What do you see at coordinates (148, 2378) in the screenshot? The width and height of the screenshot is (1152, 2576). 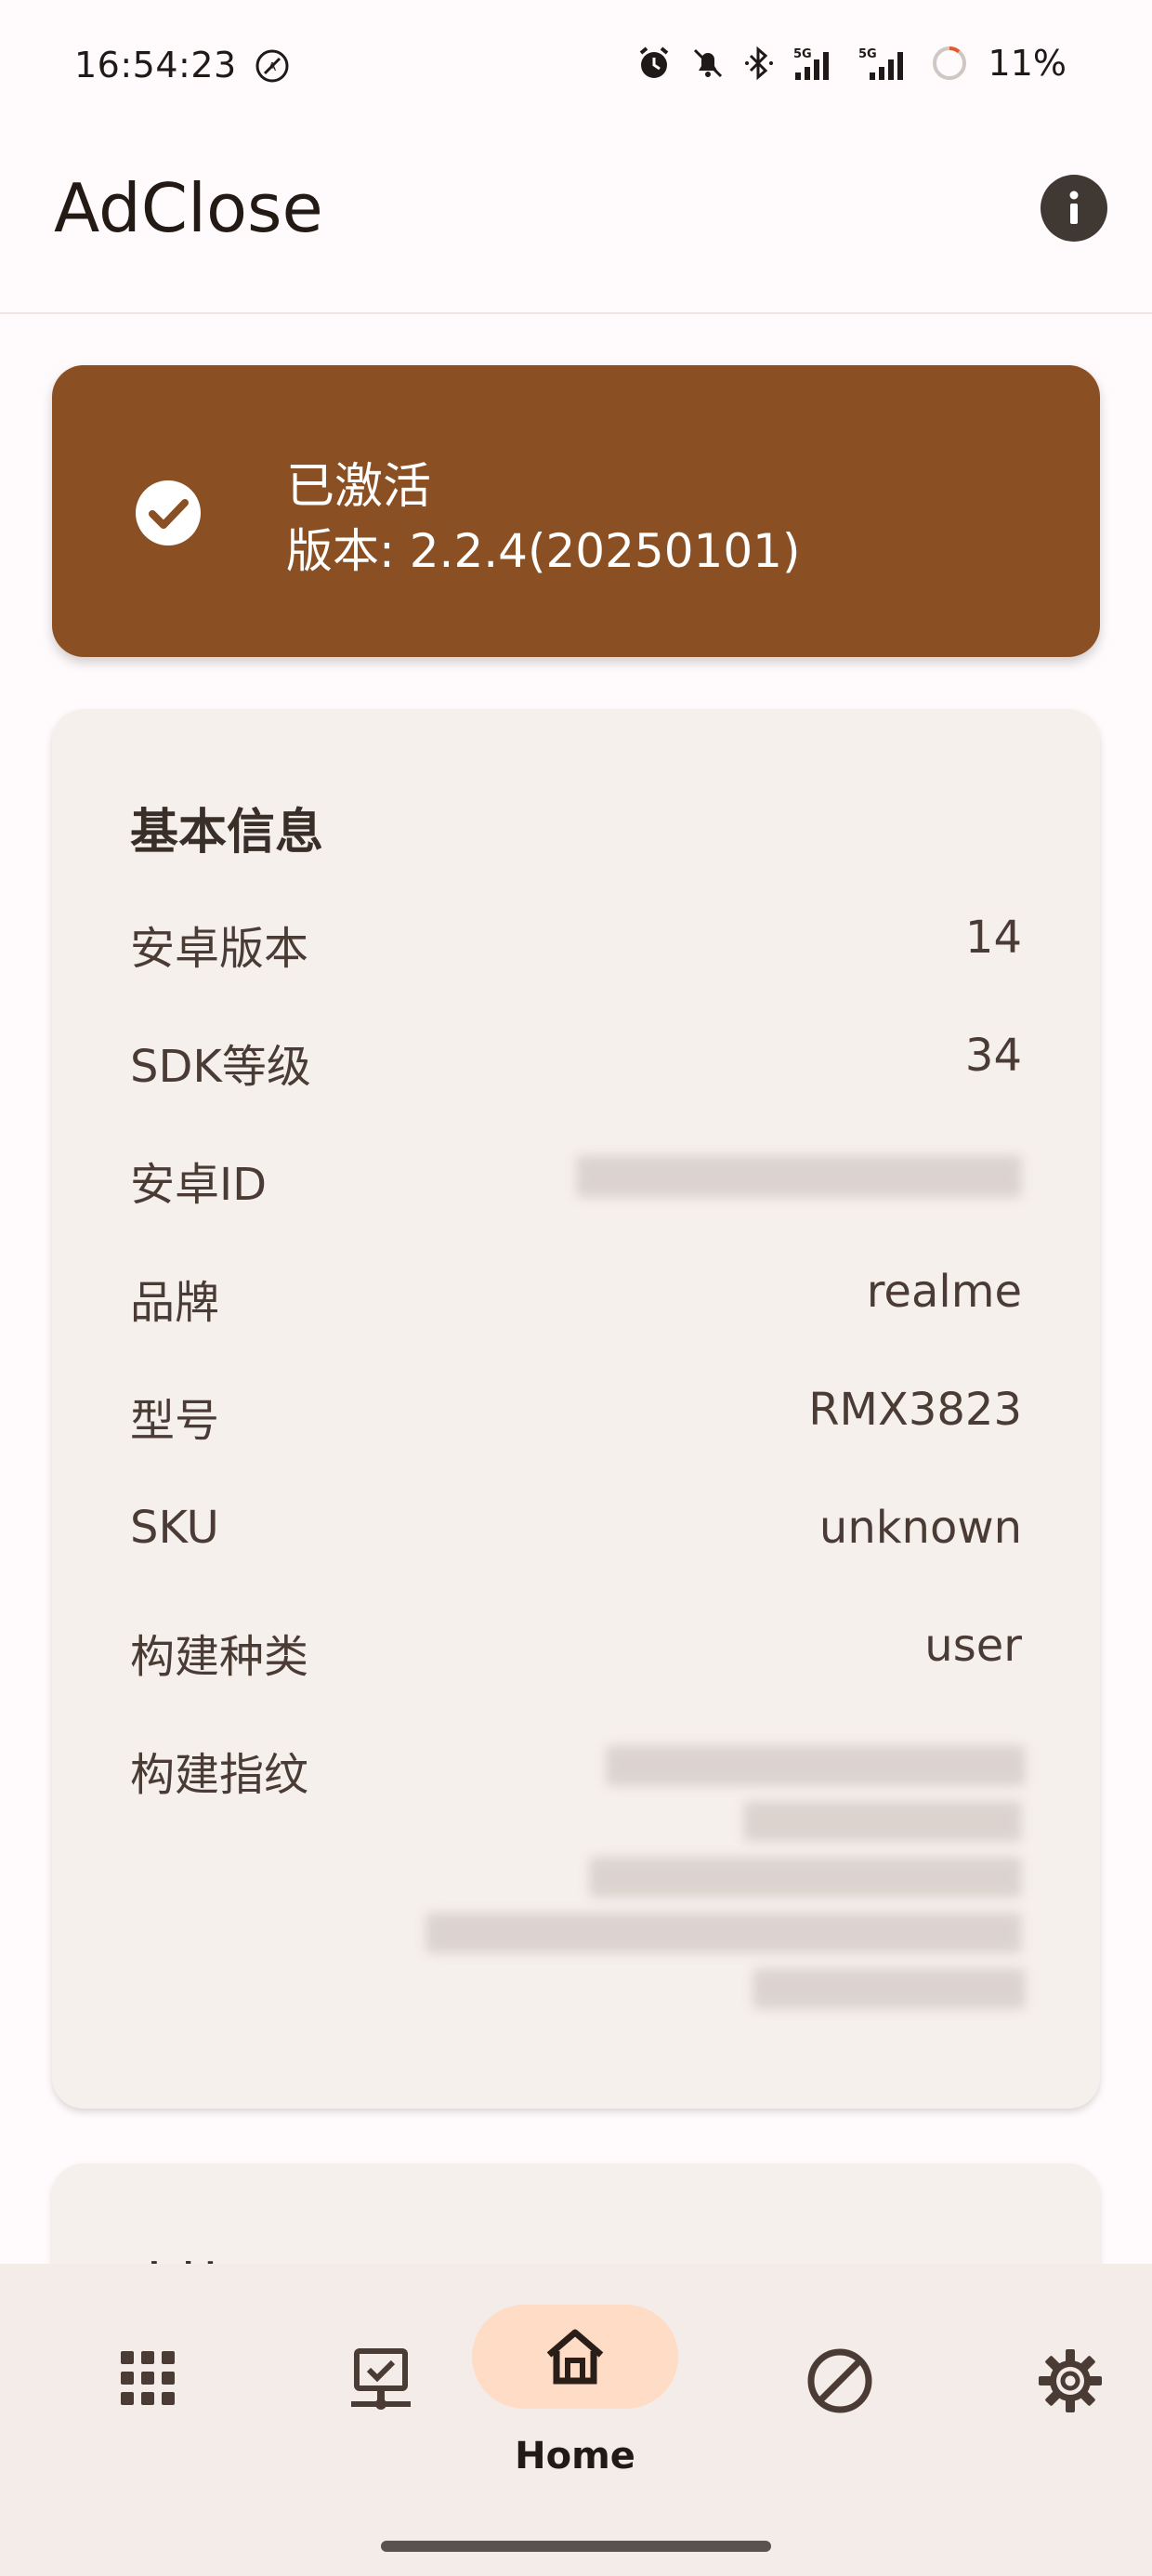 I see `apps-grid-icon` at bounding box center [148, 2378].